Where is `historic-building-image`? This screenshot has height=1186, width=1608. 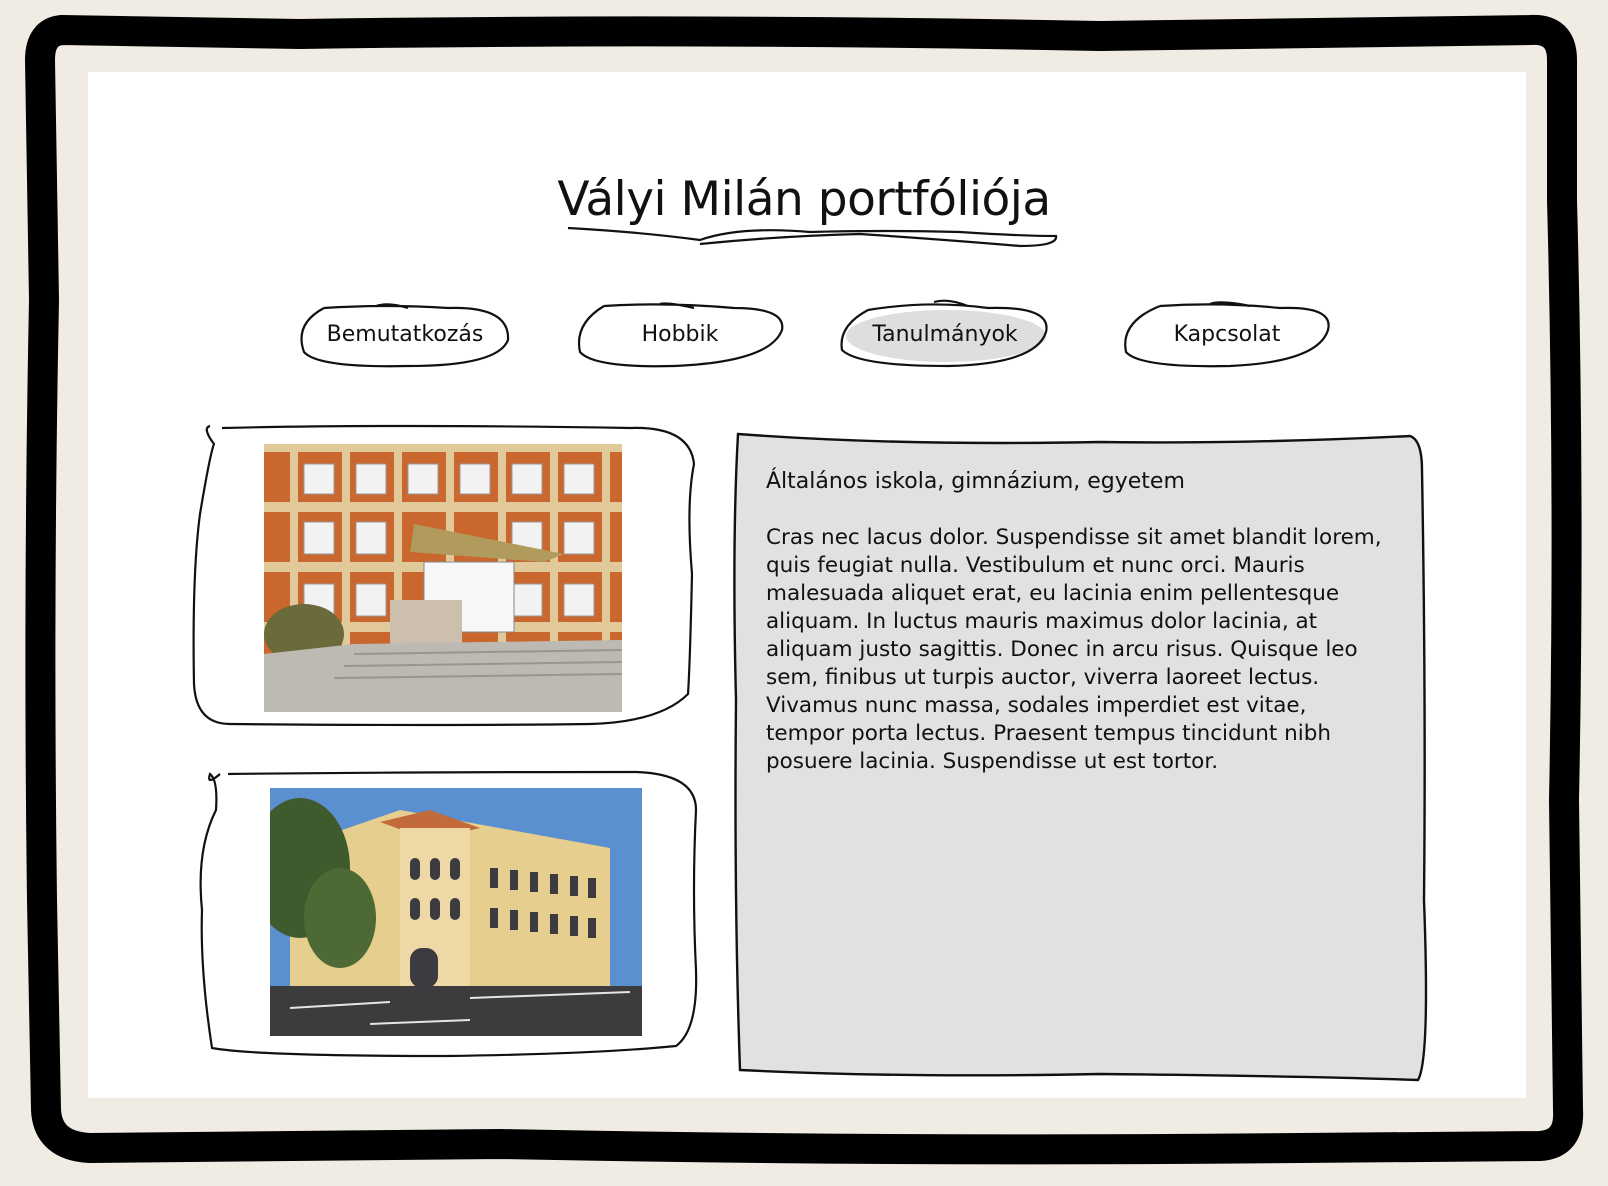
historic-building-image is located at coordinates (456, 912).